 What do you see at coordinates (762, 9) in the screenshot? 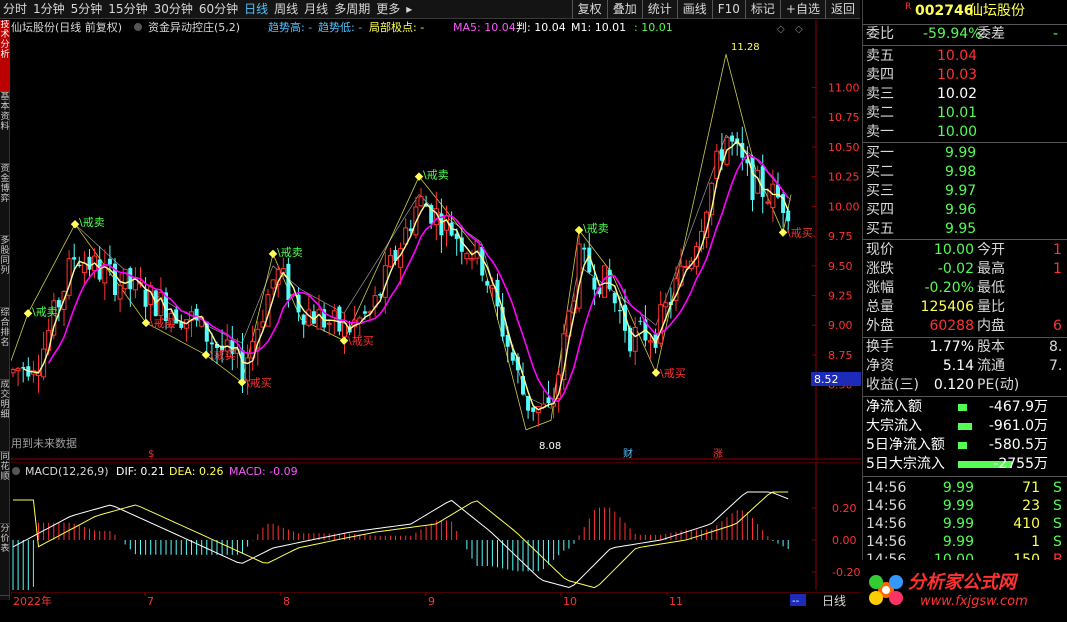
I see `mark-button: 标记` at bounding box center [762, 9].